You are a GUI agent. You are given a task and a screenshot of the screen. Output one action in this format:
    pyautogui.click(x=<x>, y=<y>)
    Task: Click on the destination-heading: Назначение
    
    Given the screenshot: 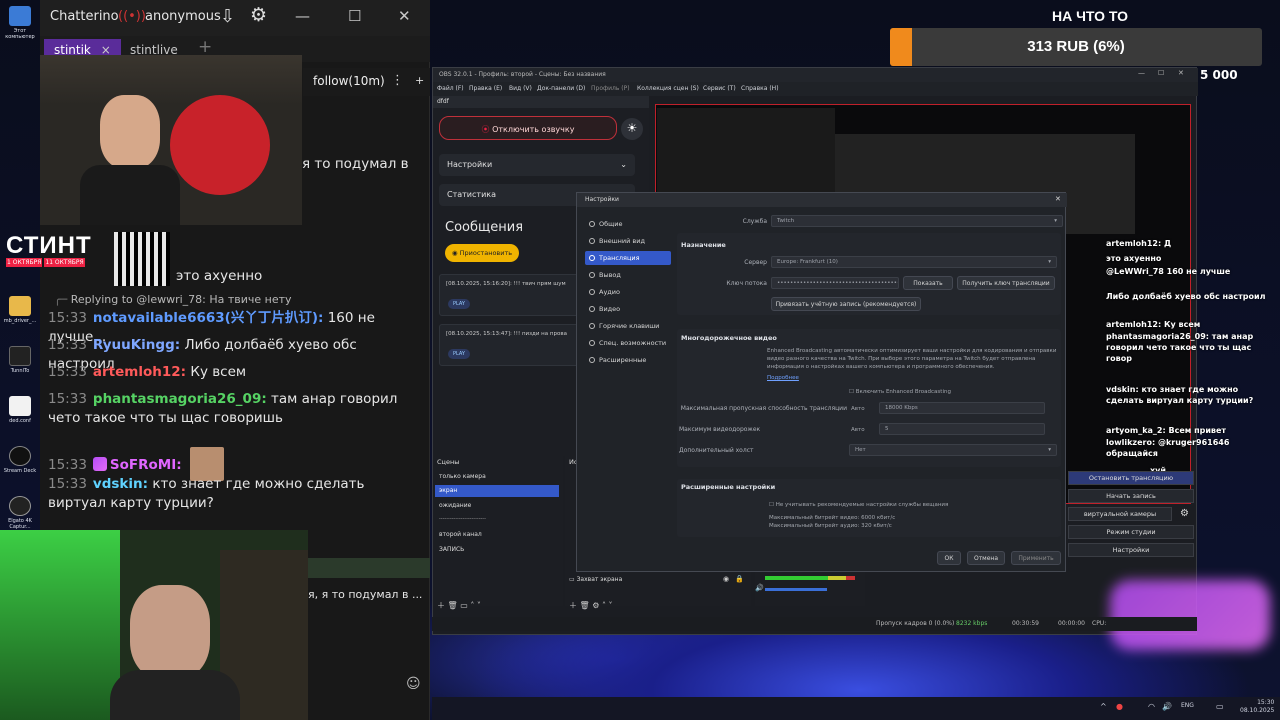 What is the action you would take?
    pyautogui.click(x=703, y=245)
    